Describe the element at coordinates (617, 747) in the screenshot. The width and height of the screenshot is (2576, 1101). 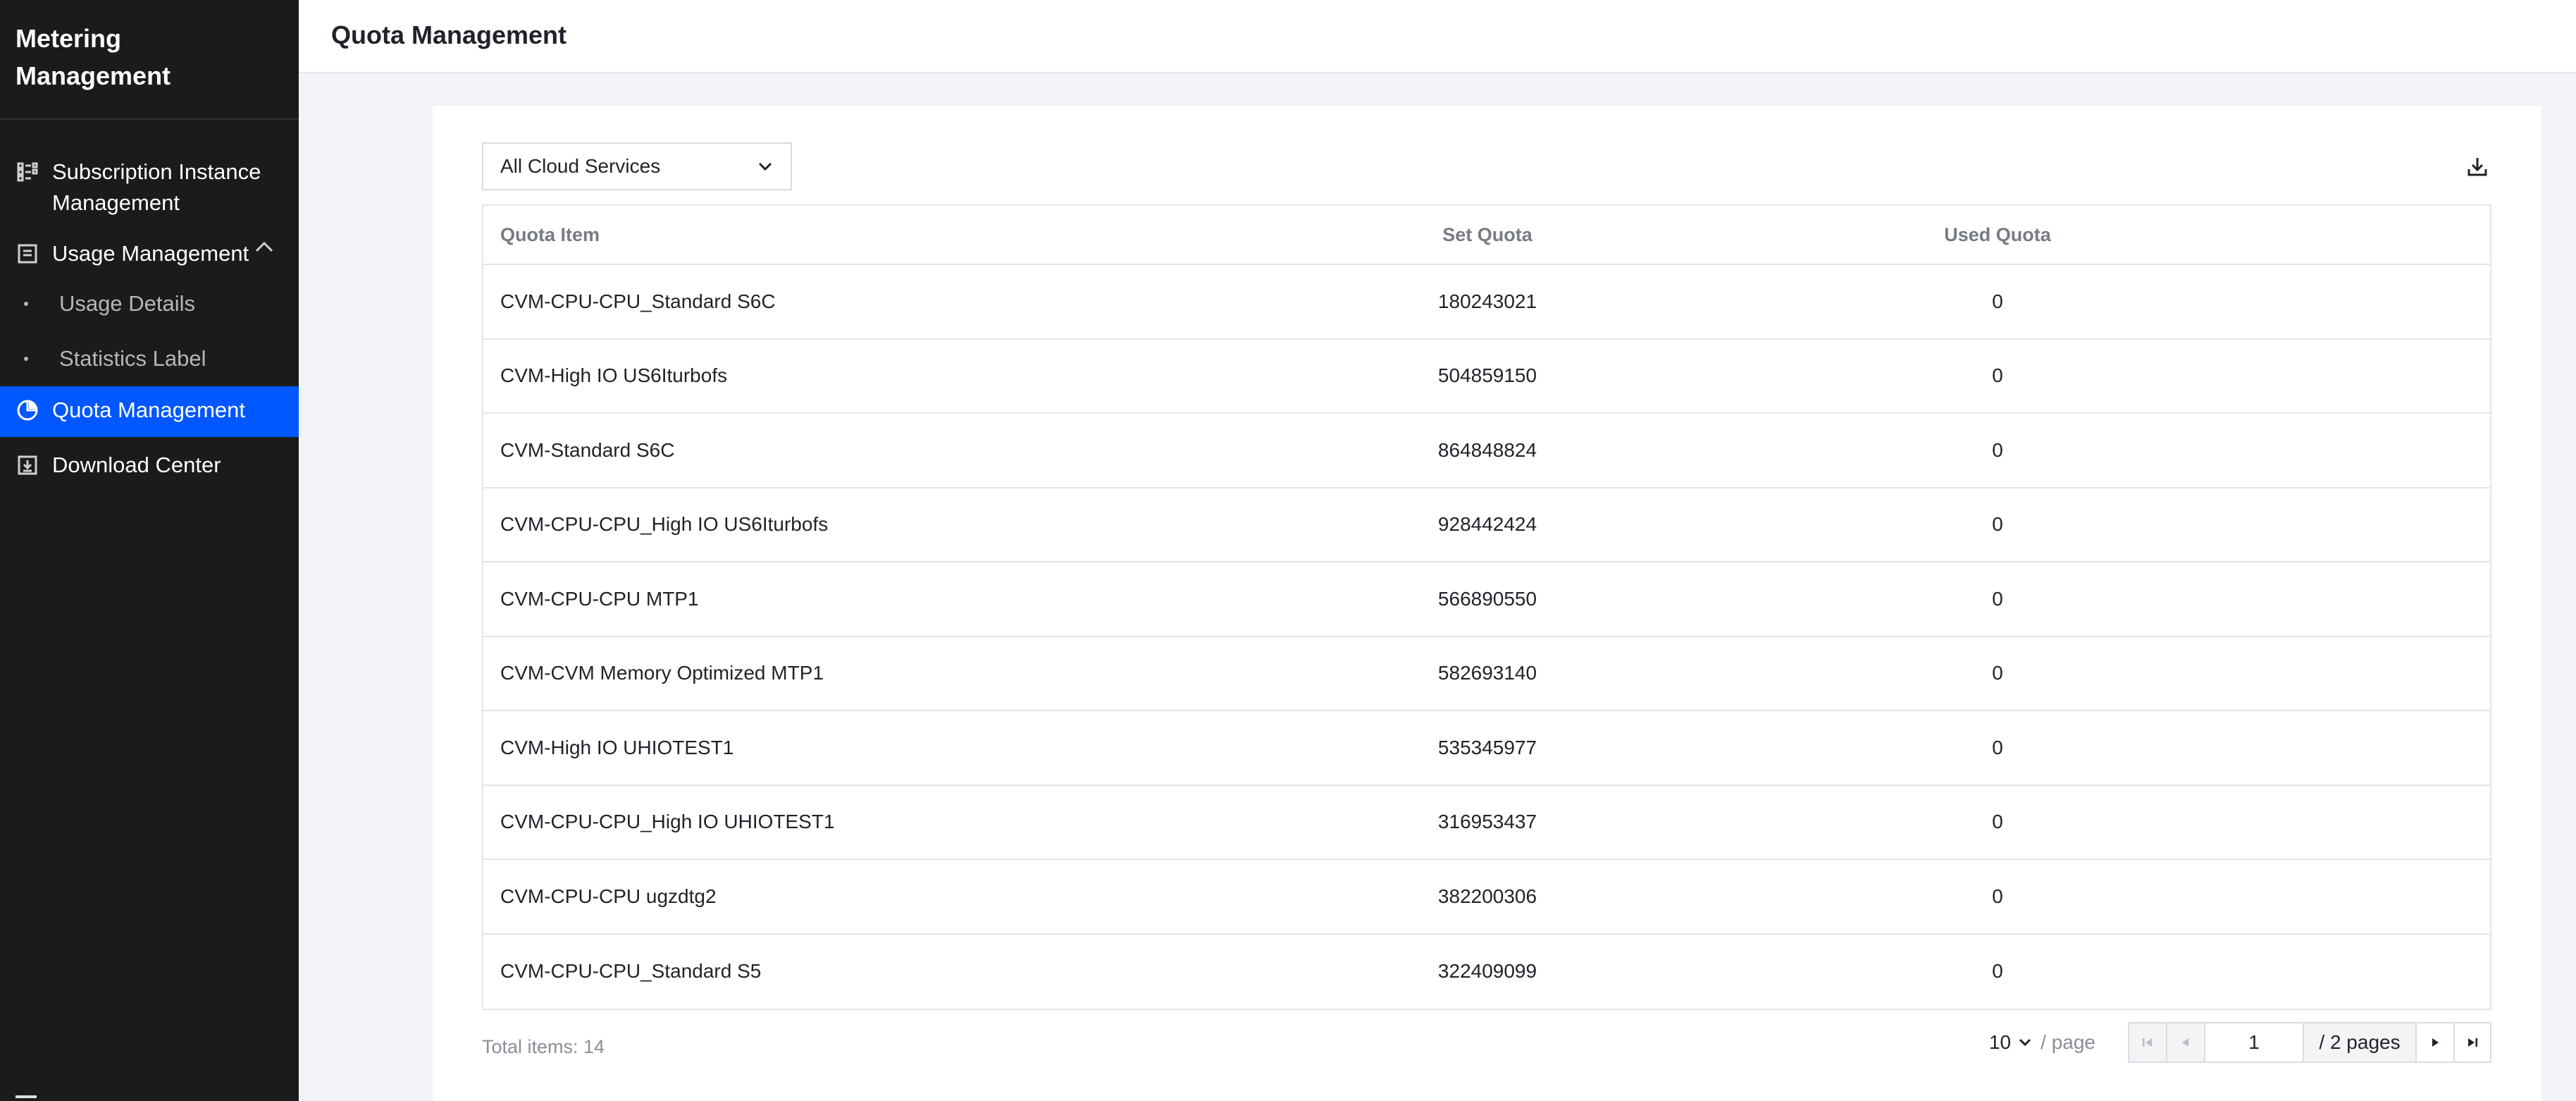
I see `cell-quota-item: CVM-High IO UHIOTEST1` at that location.